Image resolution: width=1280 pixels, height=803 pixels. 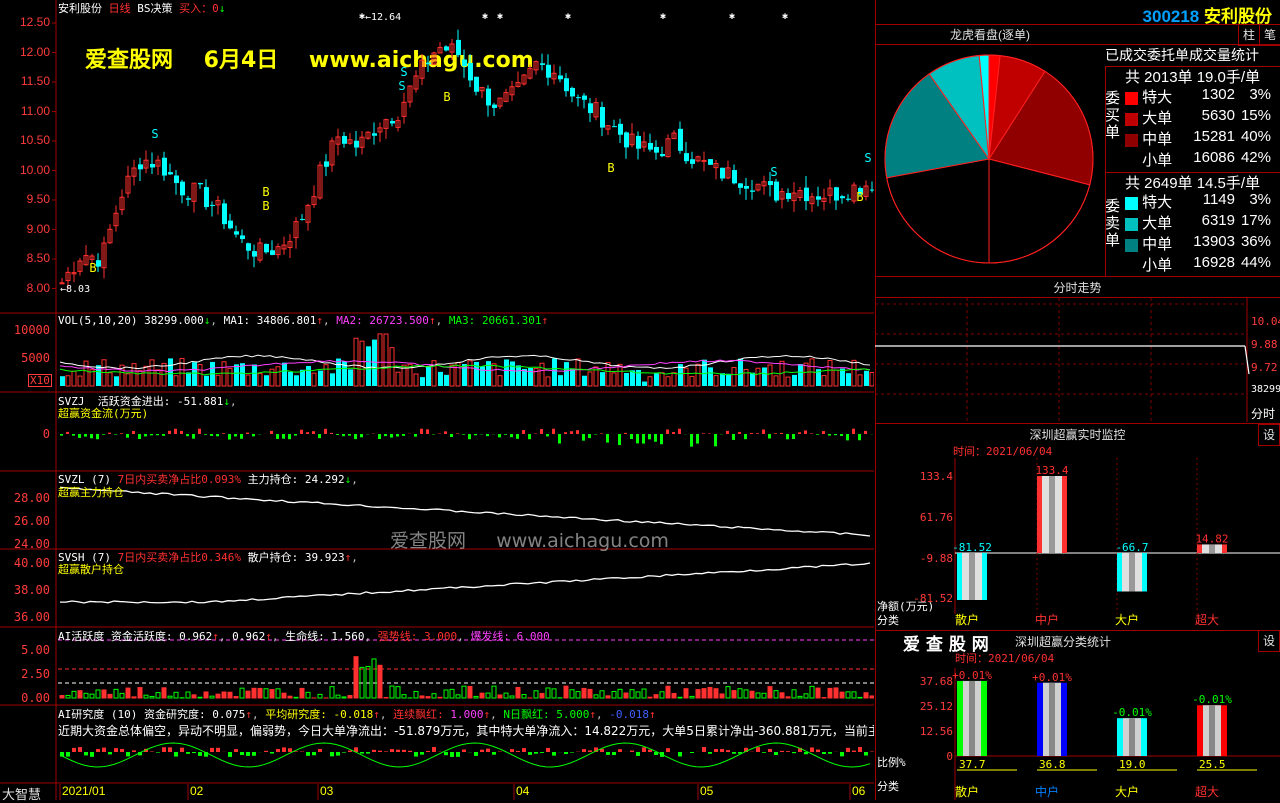 I want to click on sell-total: 共 2649单 14.5手/单, so click(x=1192, y=182).